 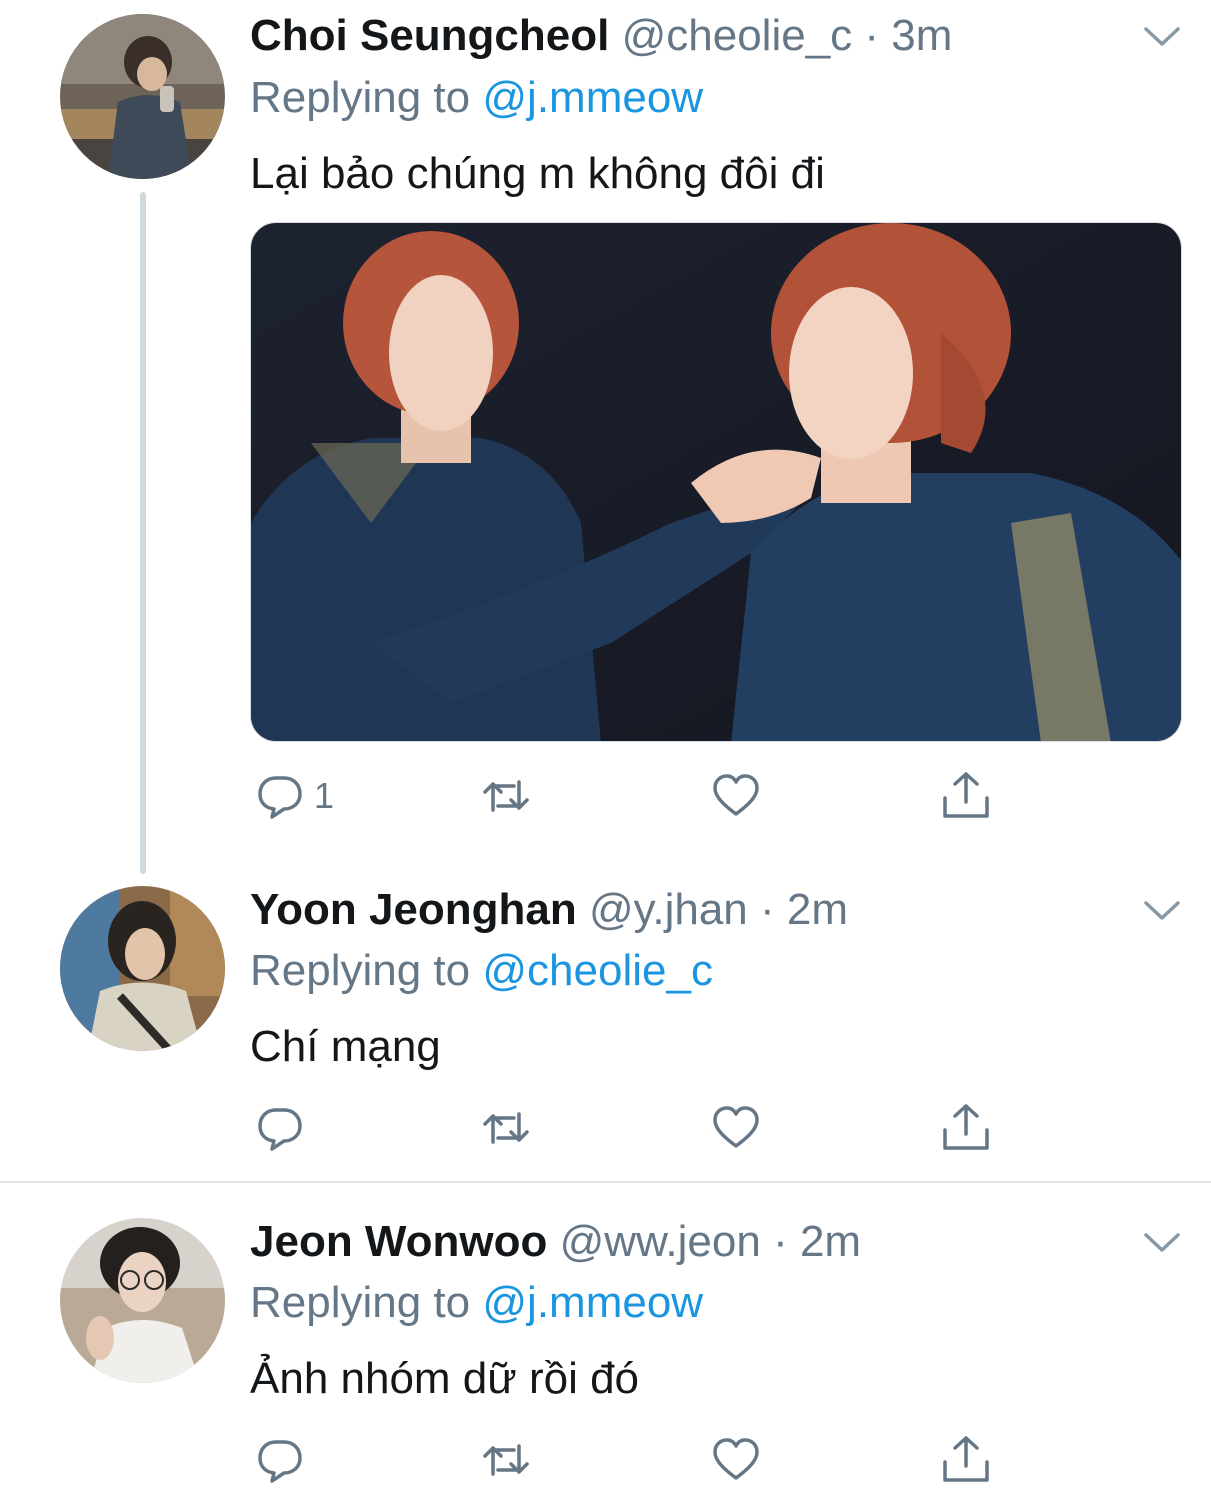 I want to click on tweet-header: Yoon Jeonghan @y.jhan · 2m, so click(x=549, y=910).